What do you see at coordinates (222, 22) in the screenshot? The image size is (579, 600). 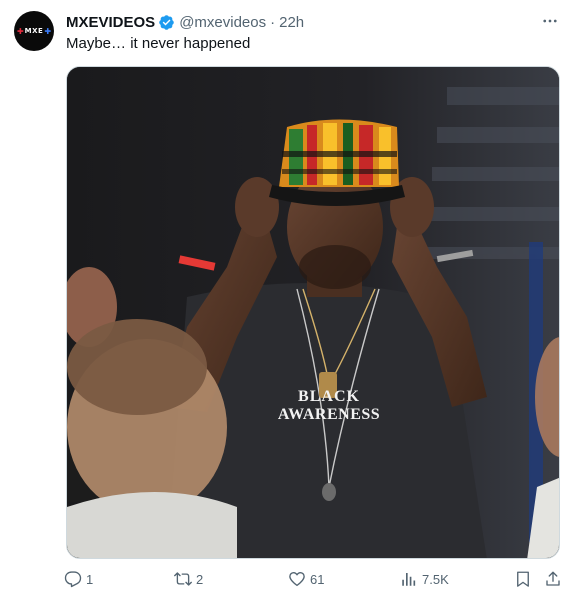 I see `handle: @mxevideos` at bounding box center [222, 22].